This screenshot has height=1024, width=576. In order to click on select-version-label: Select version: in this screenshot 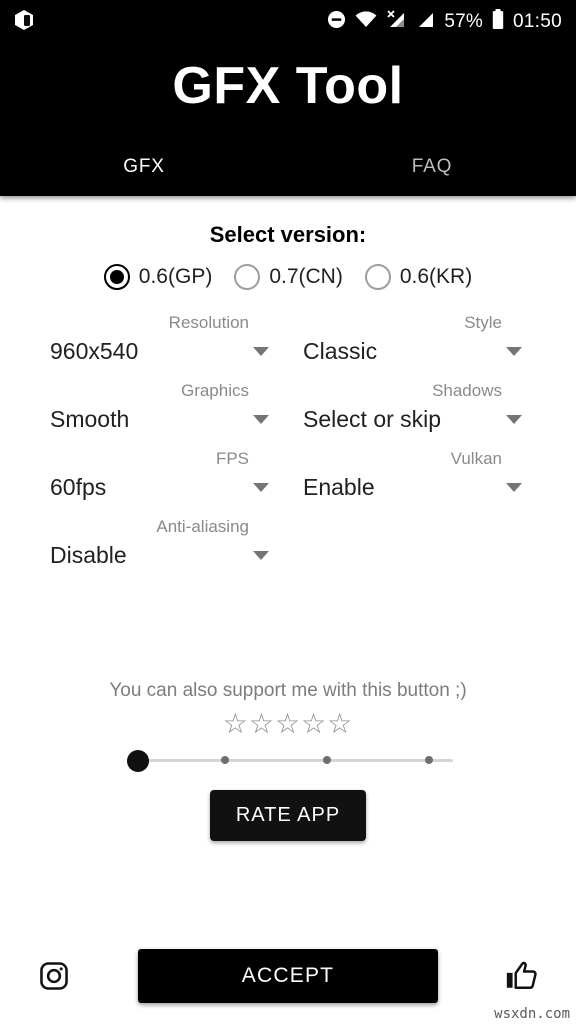, I will do `click(288, 234)`.